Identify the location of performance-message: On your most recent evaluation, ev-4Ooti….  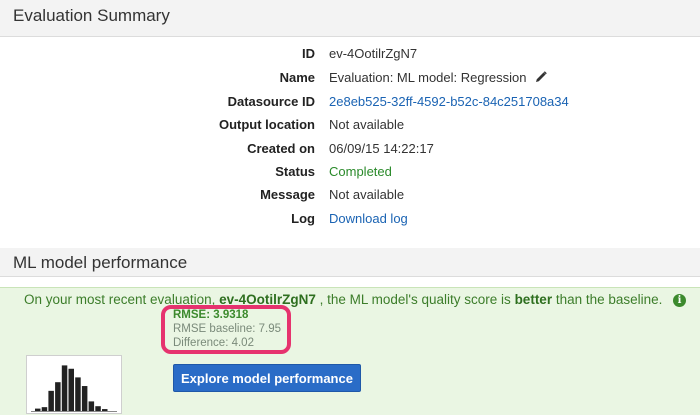
(343, 299).